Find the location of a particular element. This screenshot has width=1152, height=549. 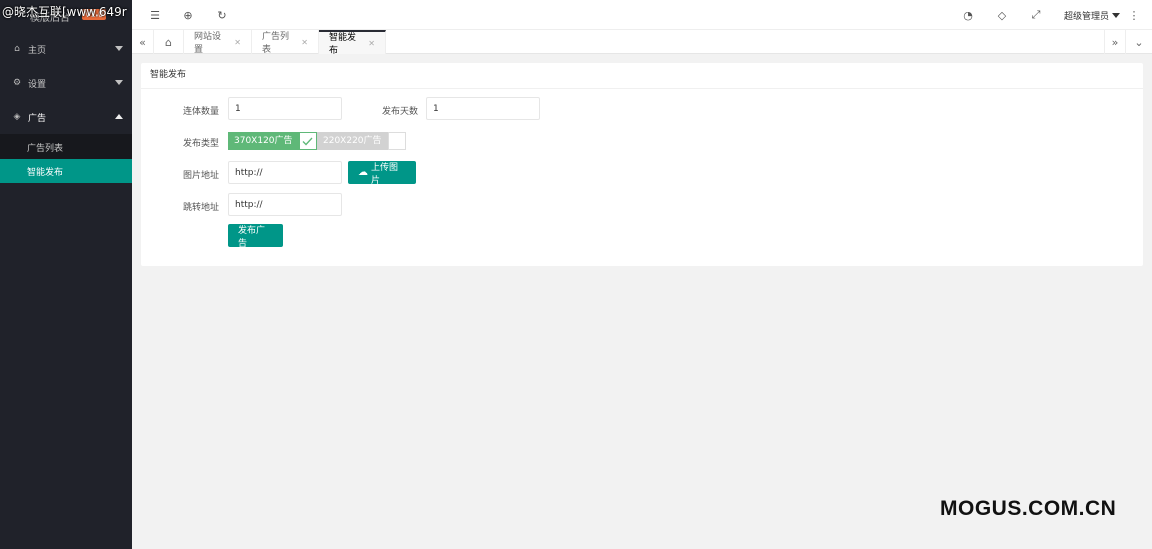

sidebar-item-ads: ◈ 广告 is located at coordinates (66, 117).